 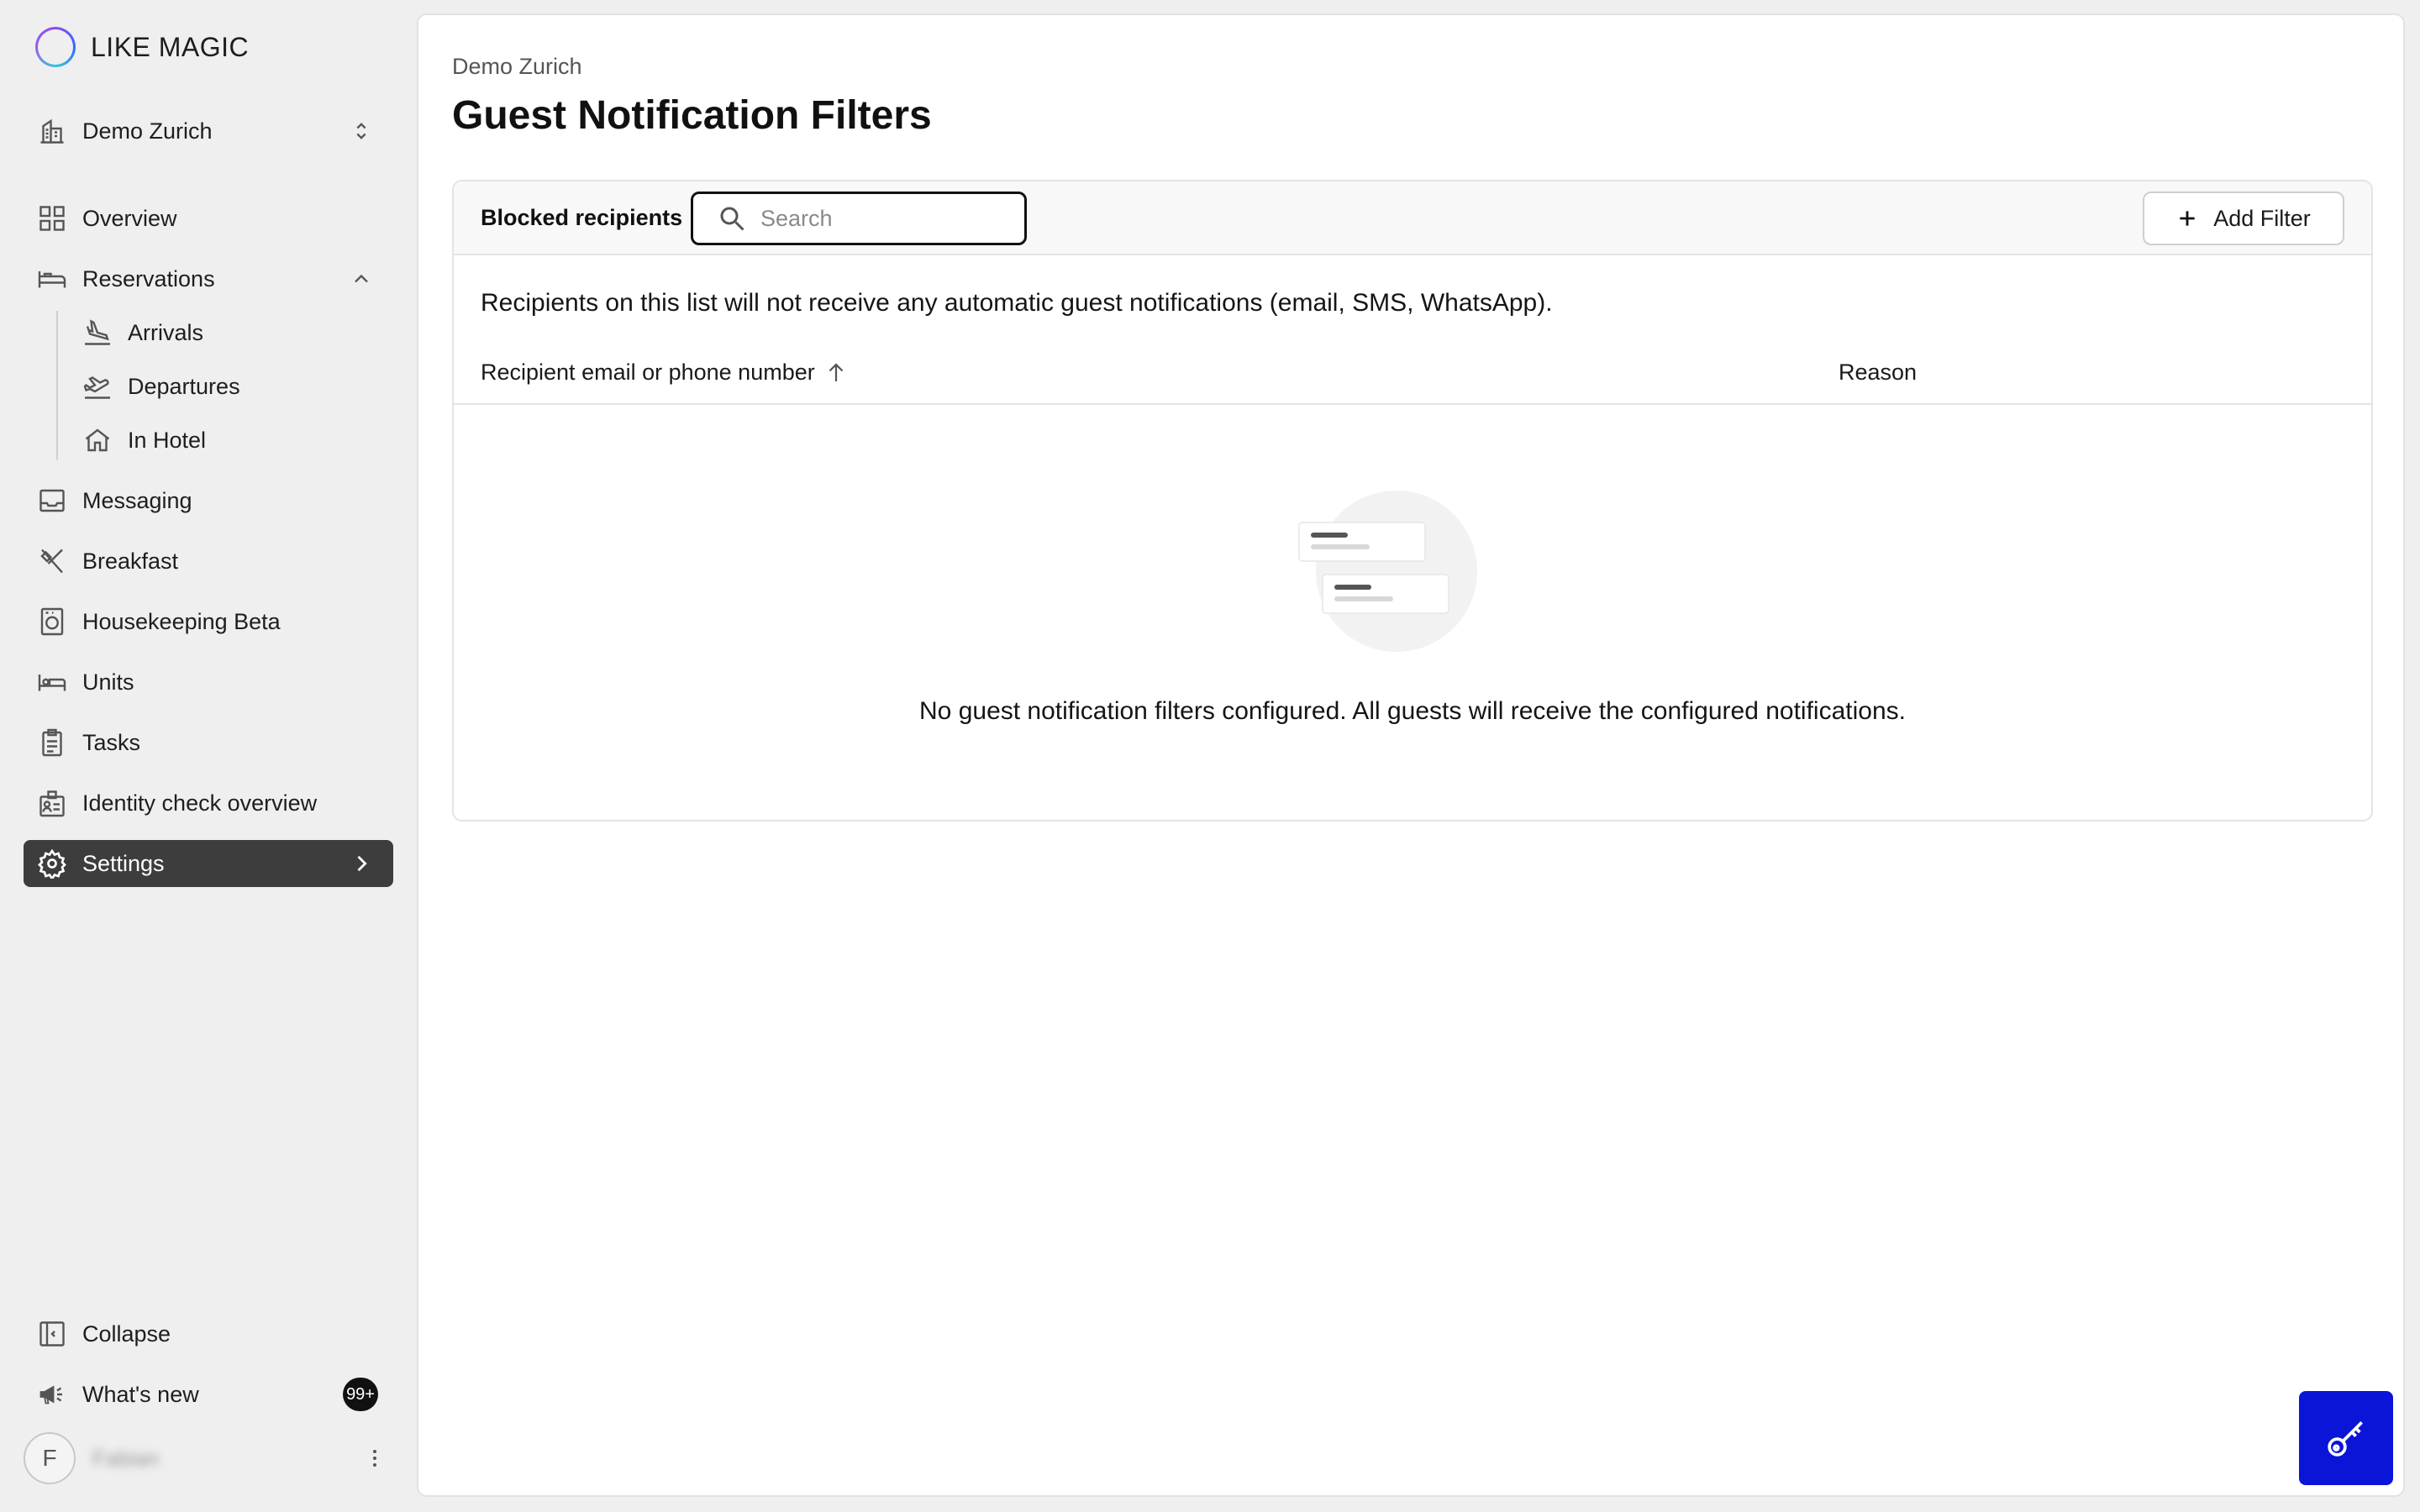 I want to click on sidebar-item-label: Identity check overview, so click(x=200, y=803).